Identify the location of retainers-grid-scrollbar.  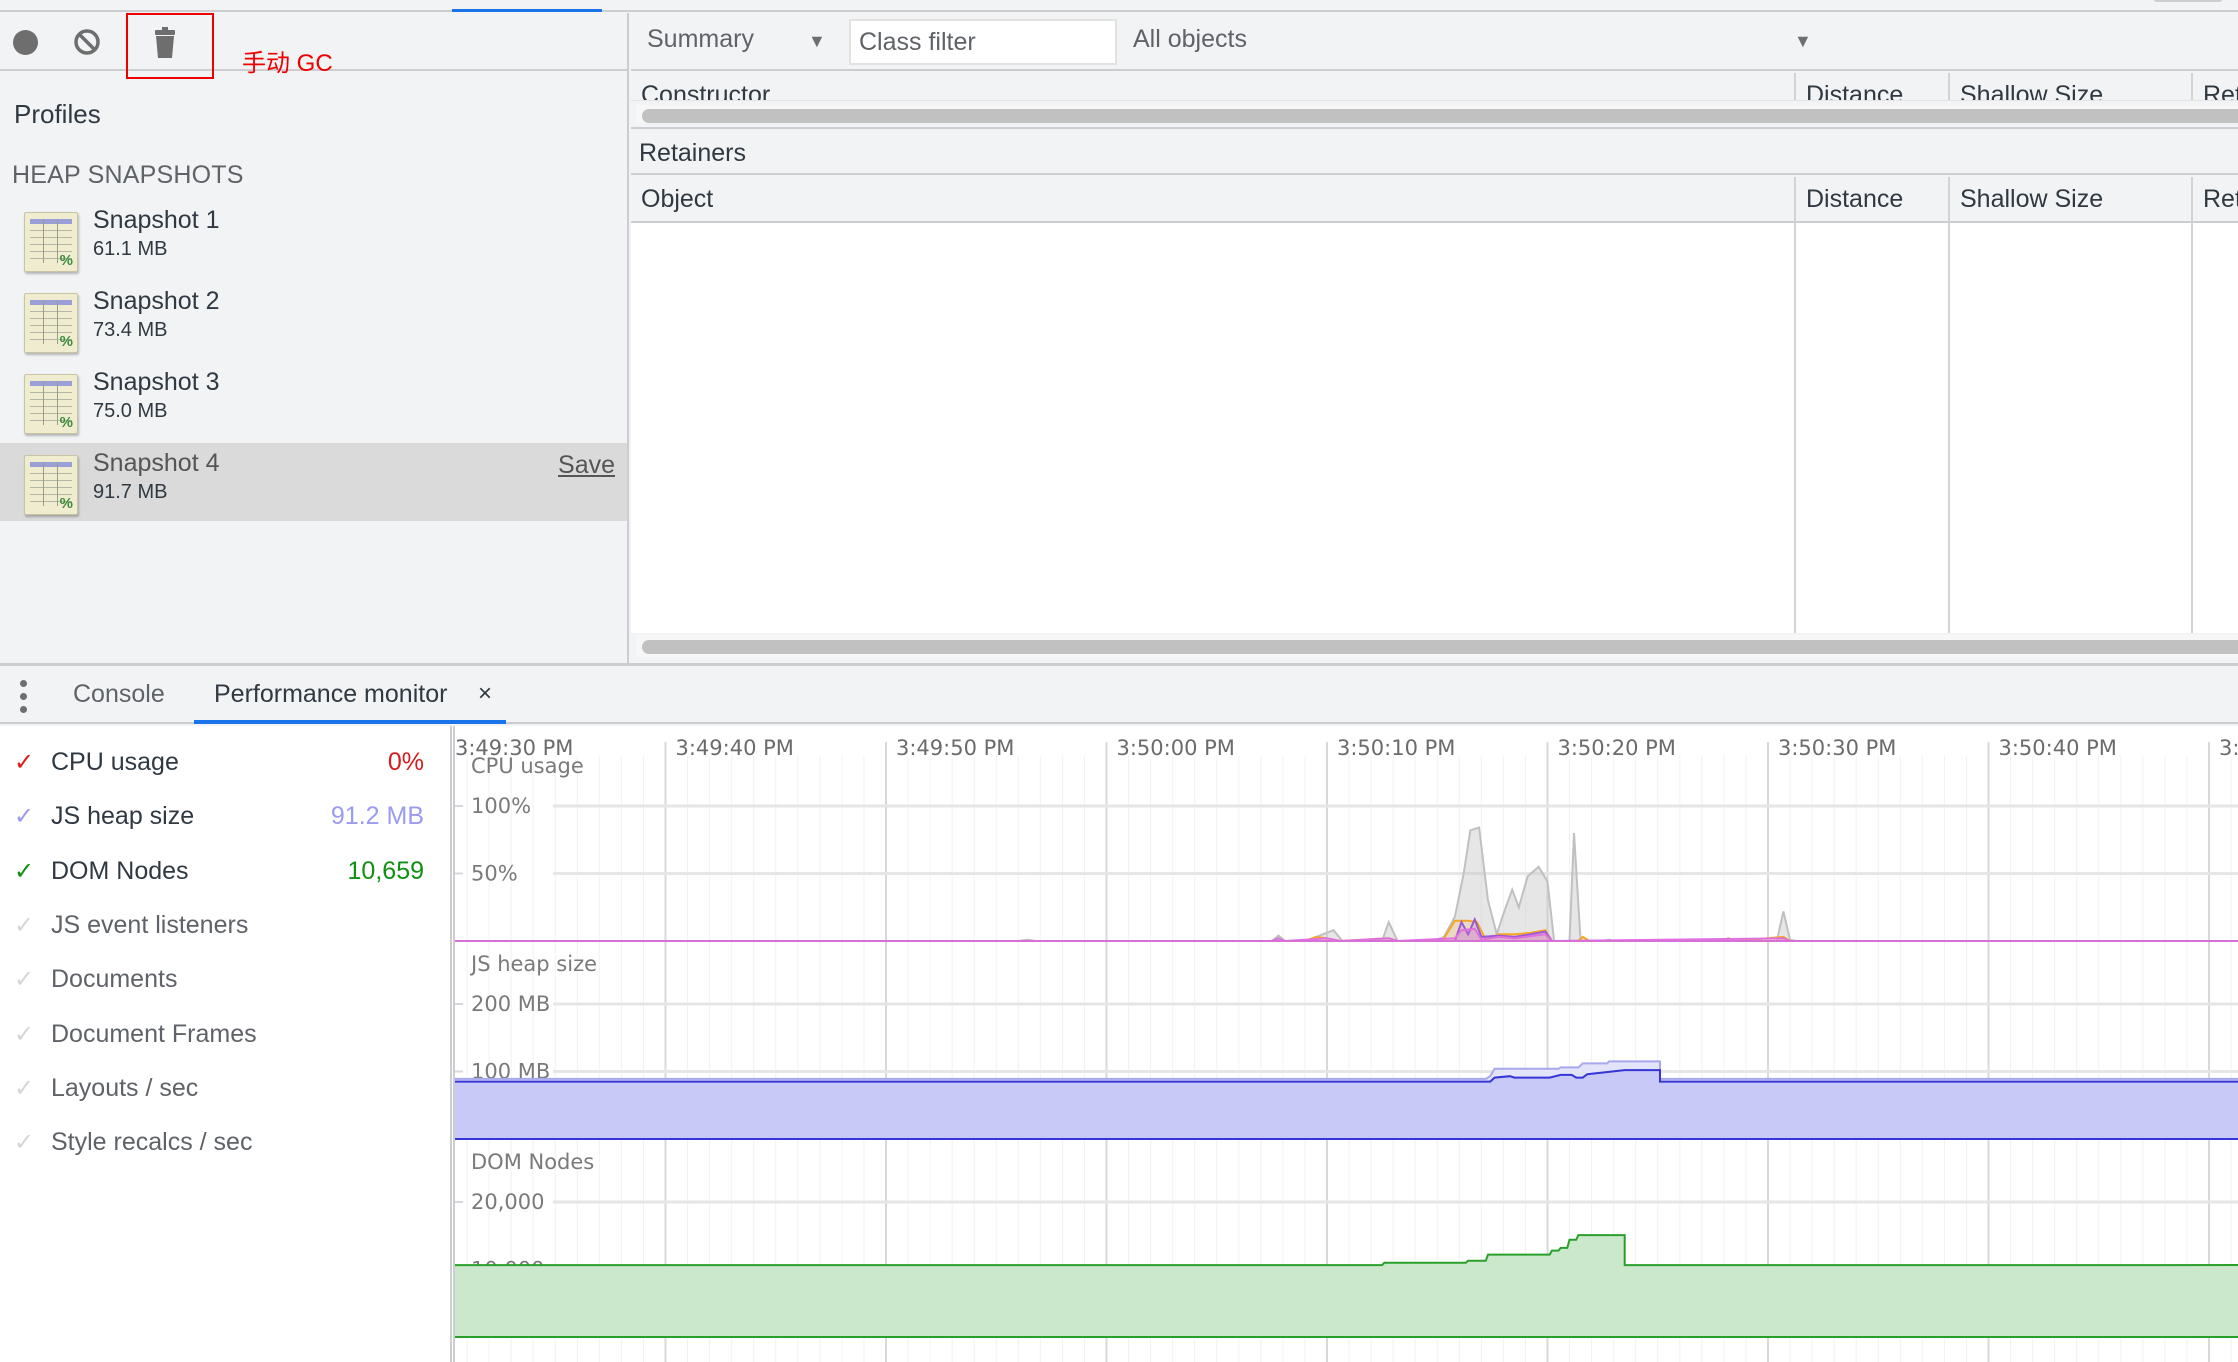
(1437, 646).